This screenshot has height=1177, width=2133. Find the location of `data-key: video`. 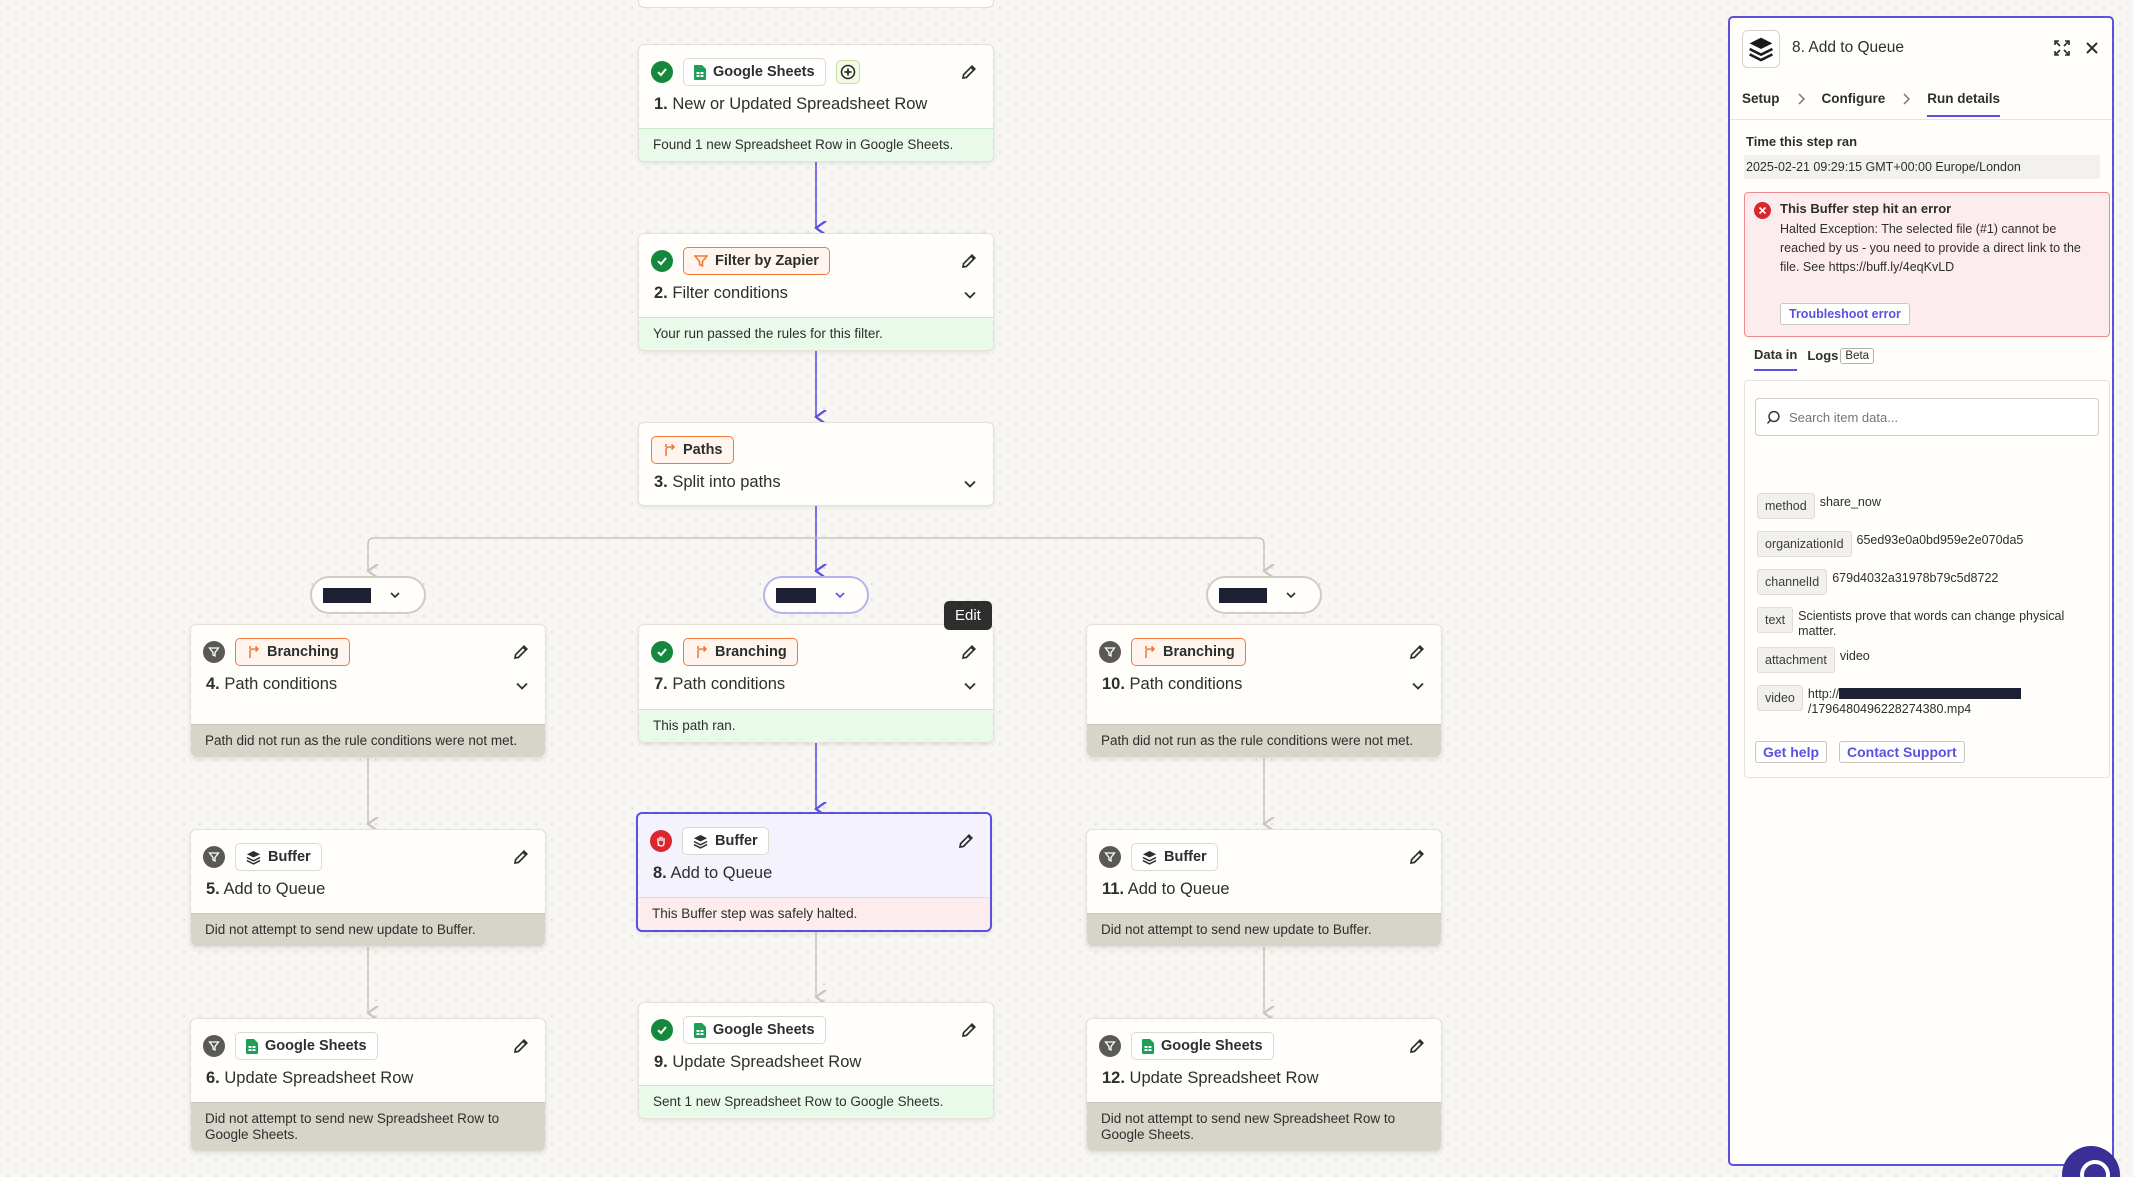

data-key: video is located at coordinates (1780, 698).